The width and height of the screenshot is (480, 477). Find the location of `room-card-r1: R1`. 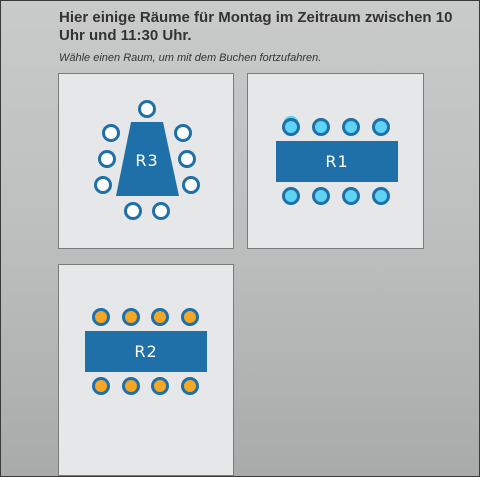

room-card-r1: R1 is located at coordinates (335, 161).